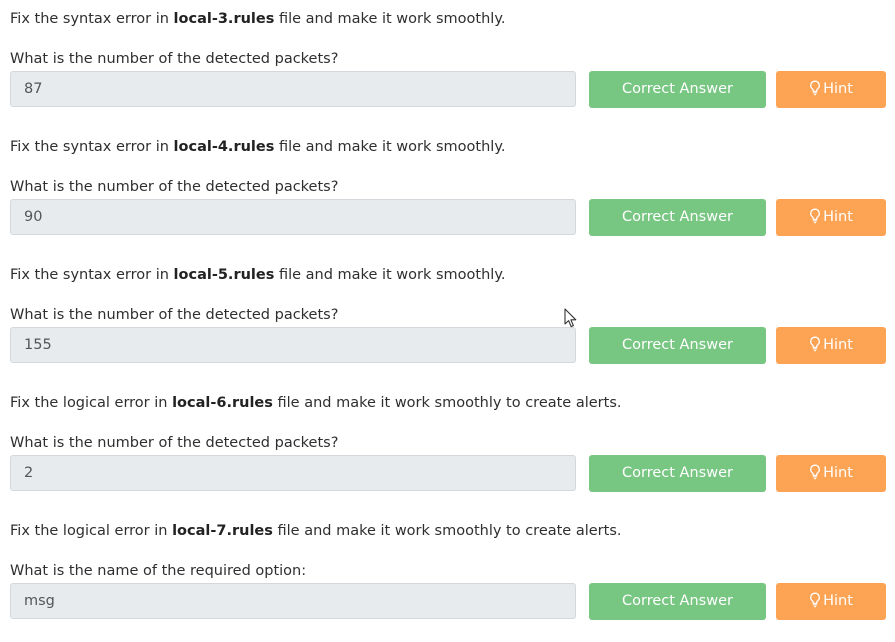 The width and height of the screenshot is (895, 642). Describe the element at coordinates (293, 601) in the screenshot. I see `answer-field: msg` at that location.